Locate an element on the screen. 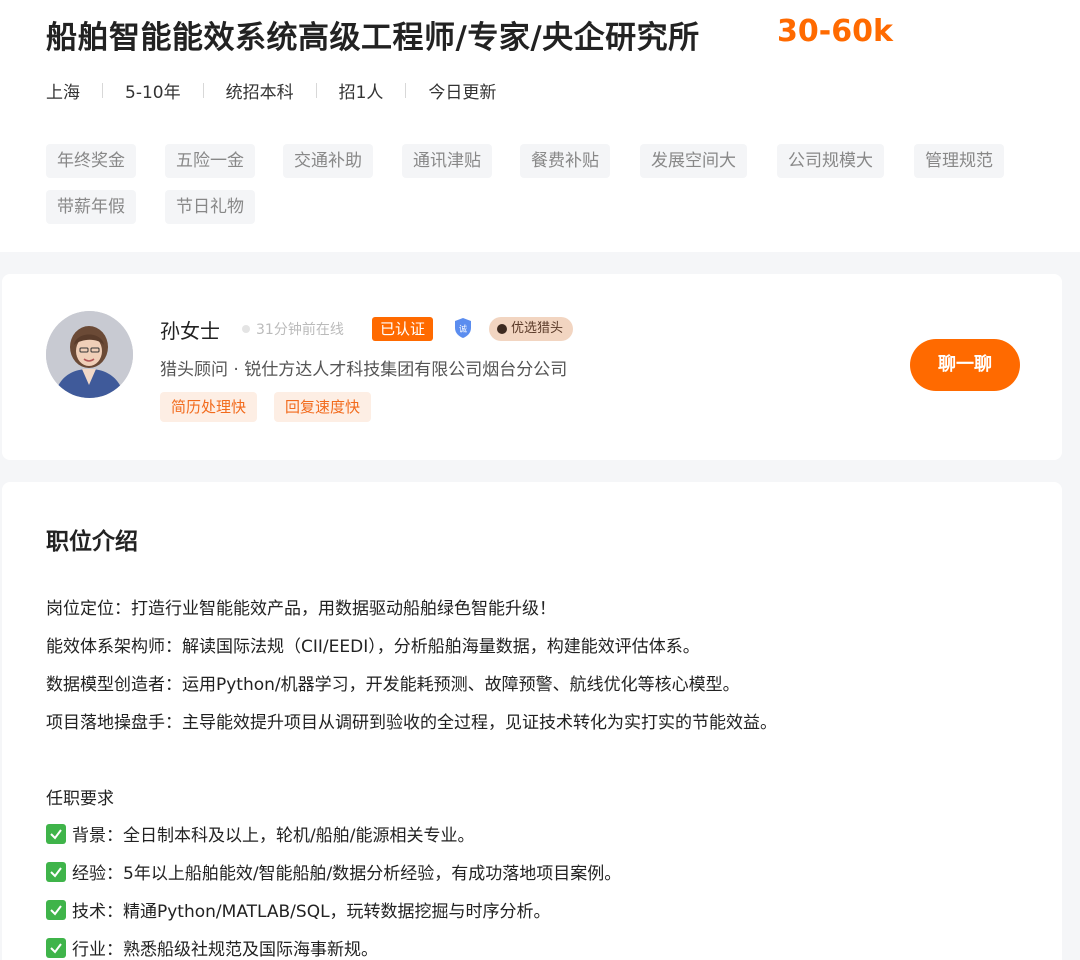 This screenshot has width=1080, height=960. premium-hunter-badge: 优选猎头 is located at coordinates (531, 329).